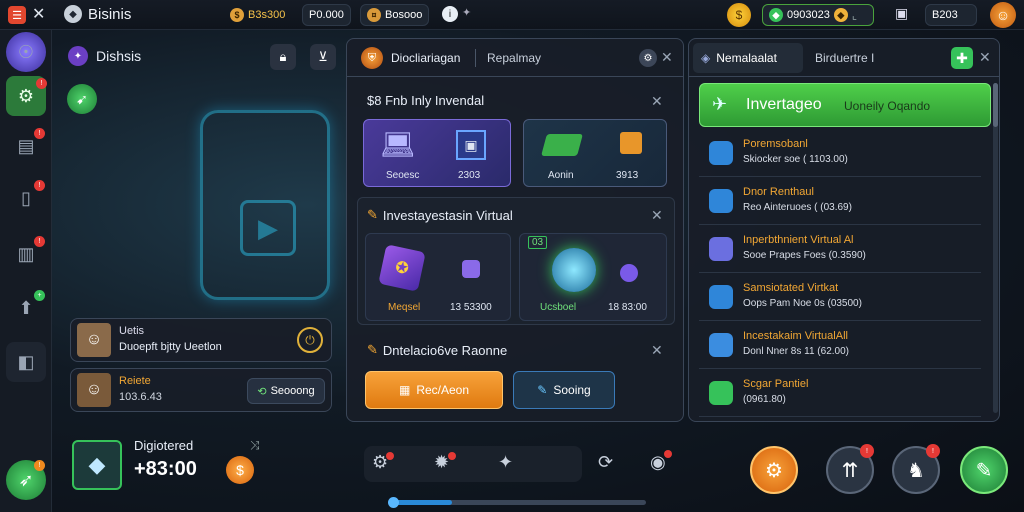 The width and height of the screenshot is (1024, 512). Describe the element at coordinates (132, 331) in the screenshot. I see `user-name: Uetis` at that location.